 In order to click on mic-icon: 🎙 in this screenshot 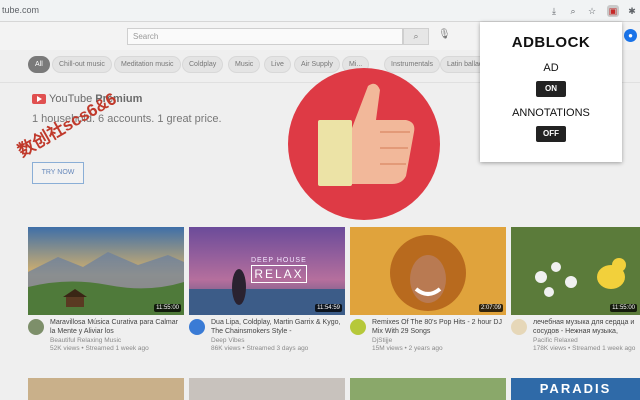, I will do `click(444, 34)`.